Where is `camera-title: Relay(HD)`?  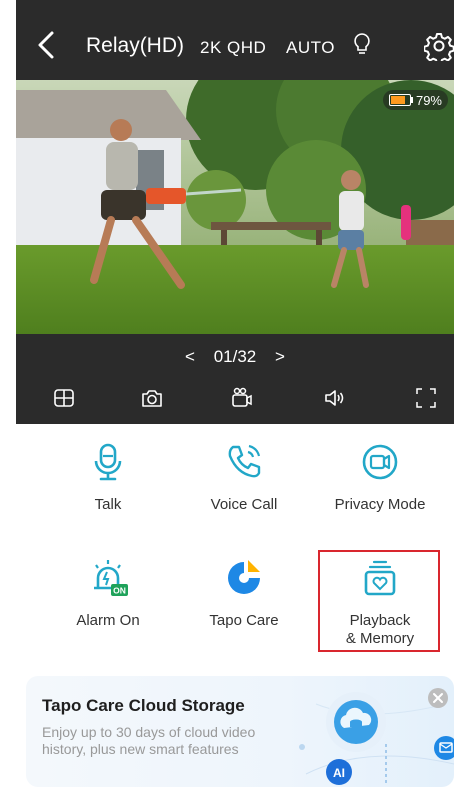
camera-title: Relay(HD) is located at coordinates (135, 45).